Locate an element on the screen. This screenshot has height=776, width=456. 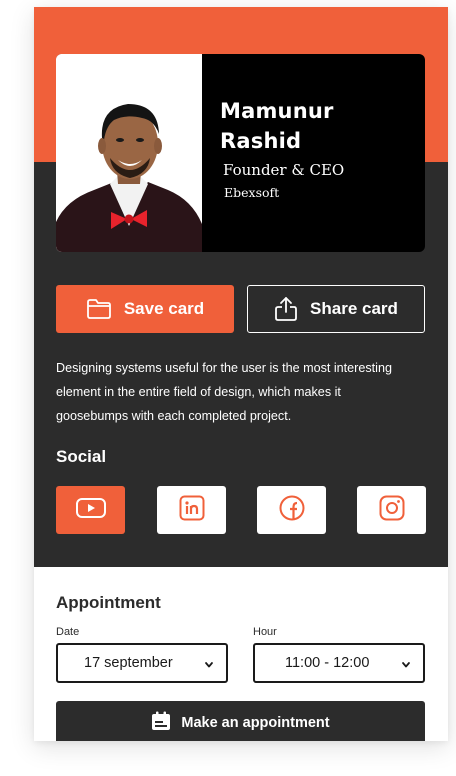
profile-name-line2: Rashid is located at coordinates (261, 141).